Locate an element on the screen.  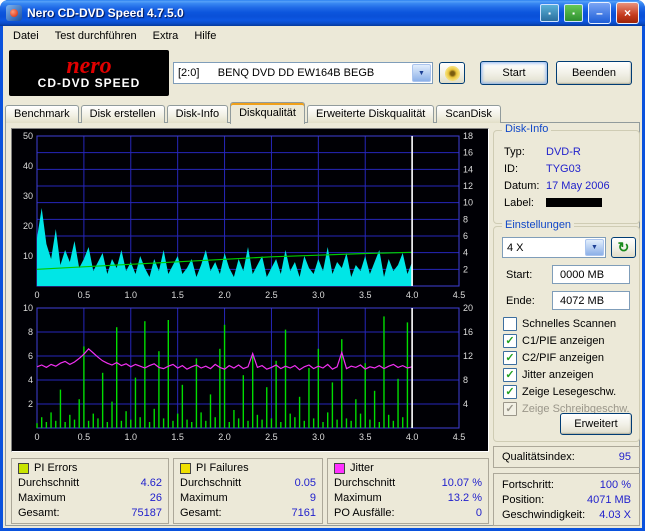
checkbox-schnelles-scannen: ✓ Schnelles Scannen is located at coordinates (559, 324).